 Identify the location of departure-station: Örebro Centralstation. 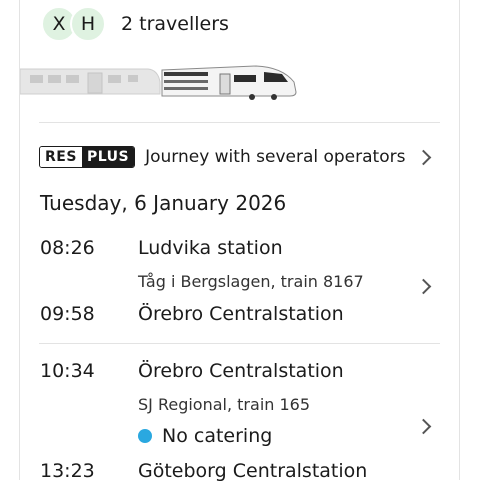
(241, 371).